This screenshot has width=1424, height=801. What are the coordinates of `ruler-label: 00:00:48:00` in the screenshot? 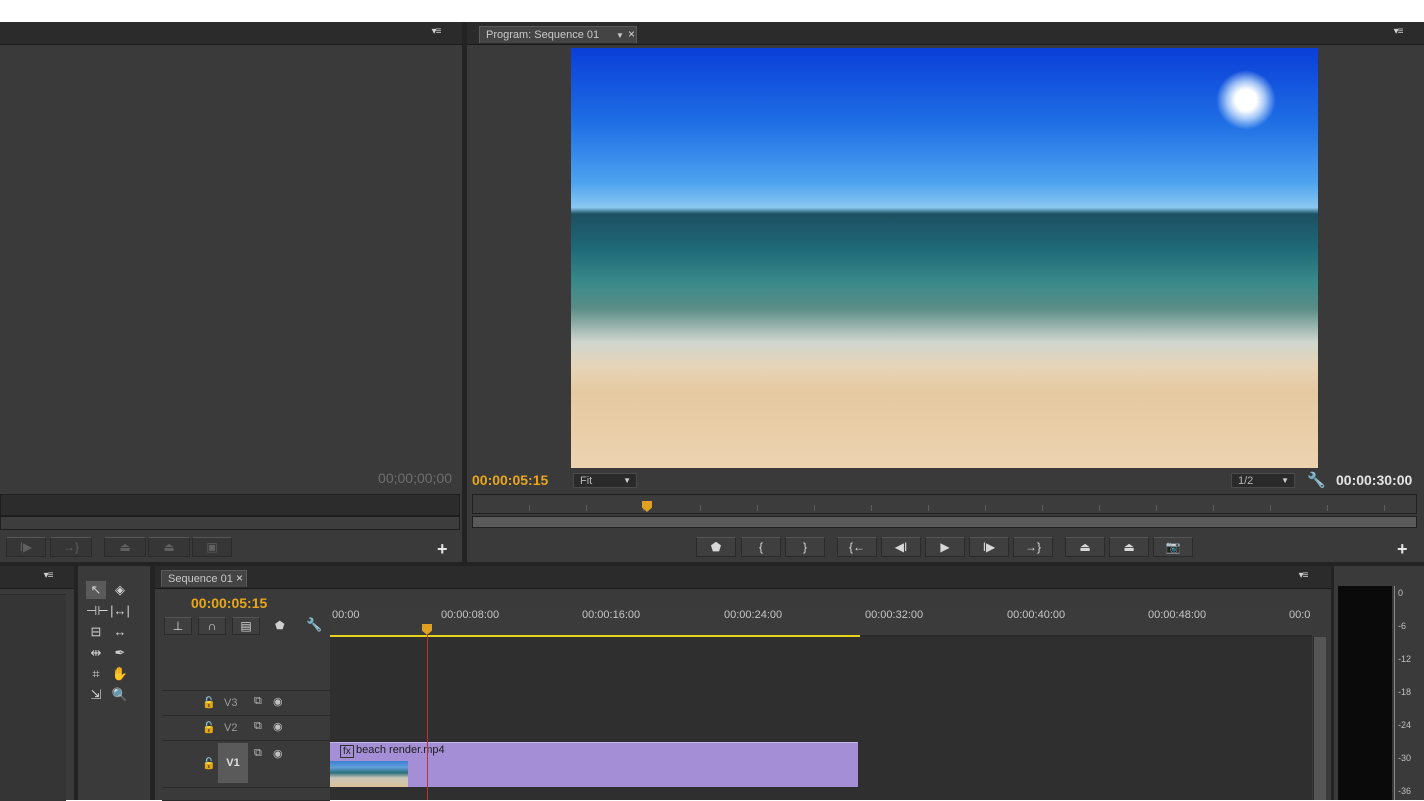 It's located at (1177, 615).